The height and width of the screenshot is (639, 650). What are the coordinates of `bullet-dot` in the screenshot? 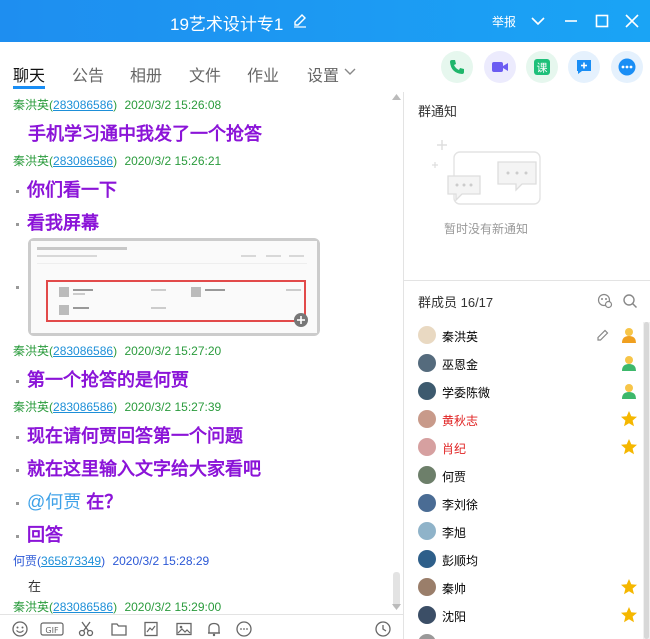 It's located at (17, 287).